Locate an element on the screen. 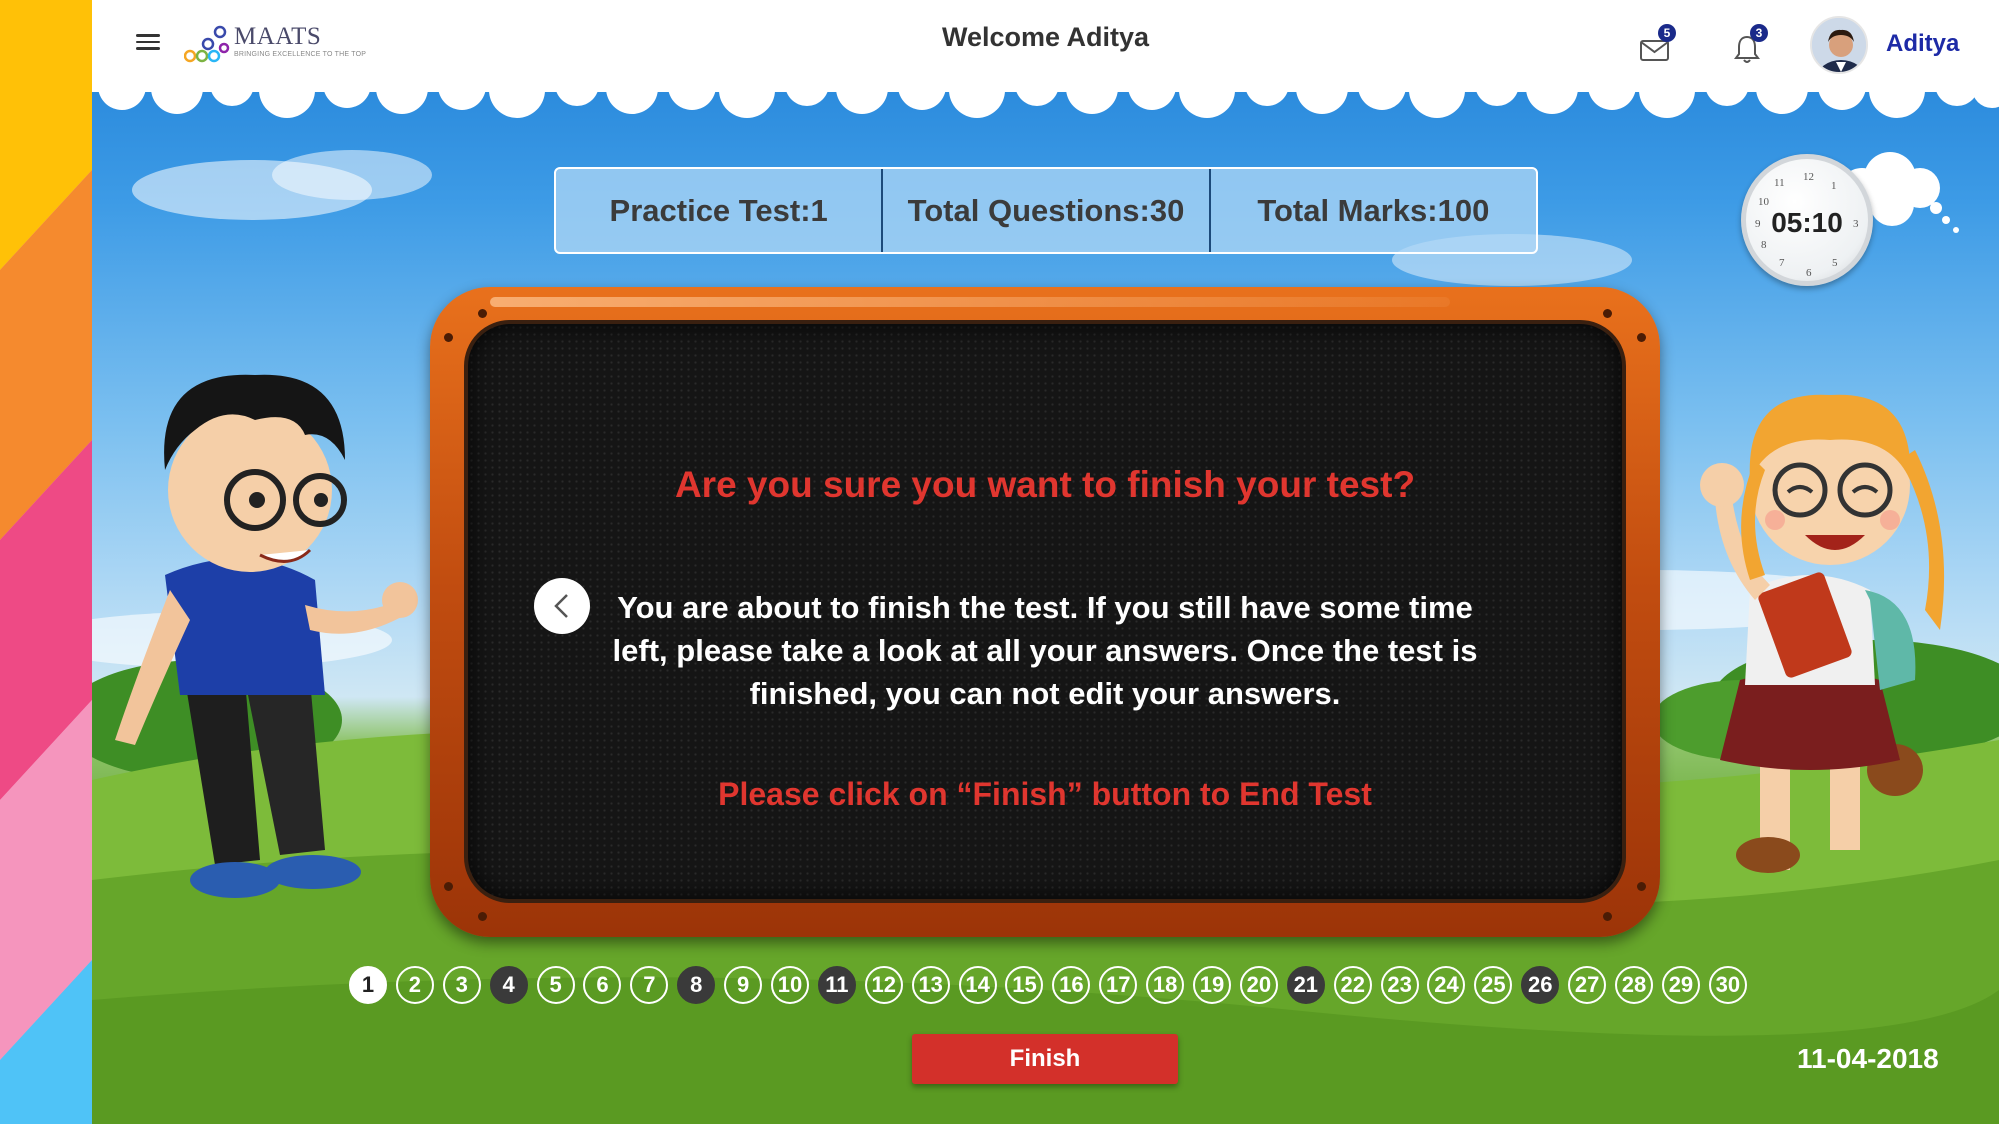 The height and width of the screenshot is (1124, 1999). question-number-27: 27 is located at coordinates (1587, 985).